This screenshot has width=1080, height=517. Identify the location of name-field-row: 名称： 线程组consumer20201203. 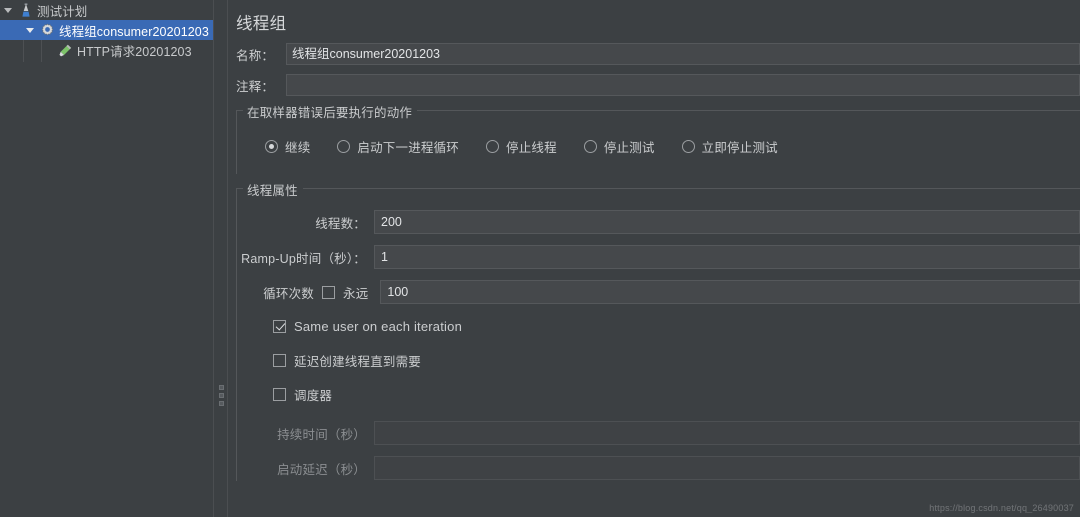
(654, 54).